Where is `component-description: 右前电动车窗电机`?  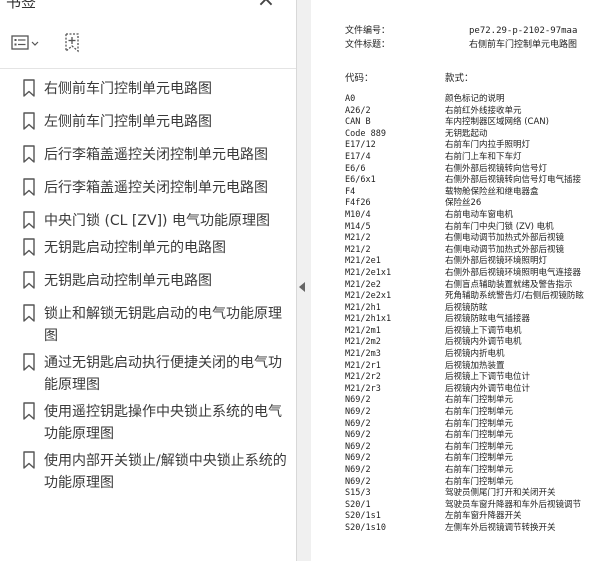
component-description: 右前电动车窗电机 is located at coordinates (479, 214).